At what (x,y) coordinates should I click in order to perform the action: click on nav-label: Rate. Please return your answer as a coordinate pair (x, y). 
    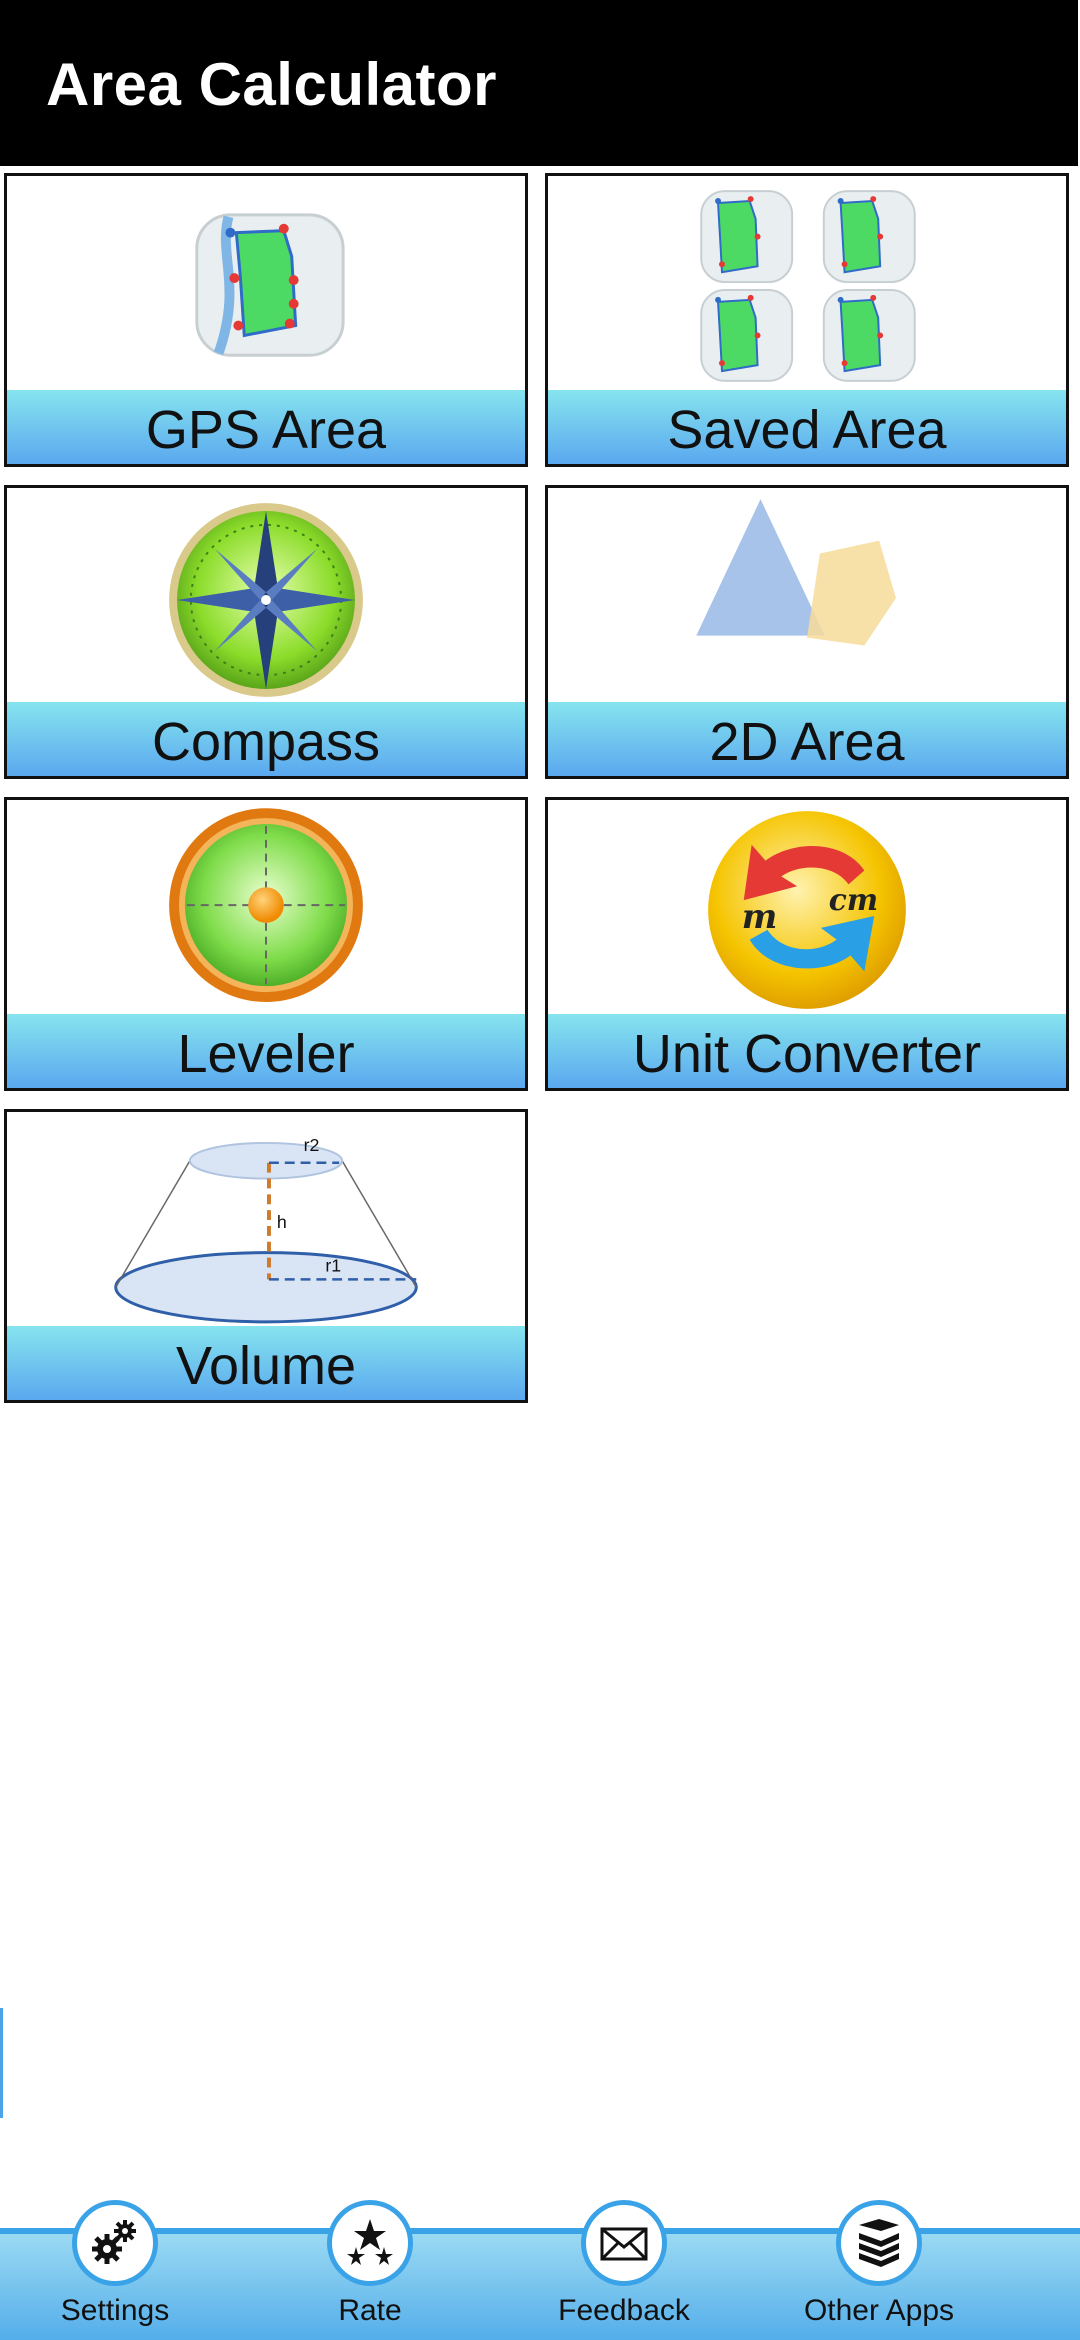
    Looking at the image, I should click on (370, 2310).